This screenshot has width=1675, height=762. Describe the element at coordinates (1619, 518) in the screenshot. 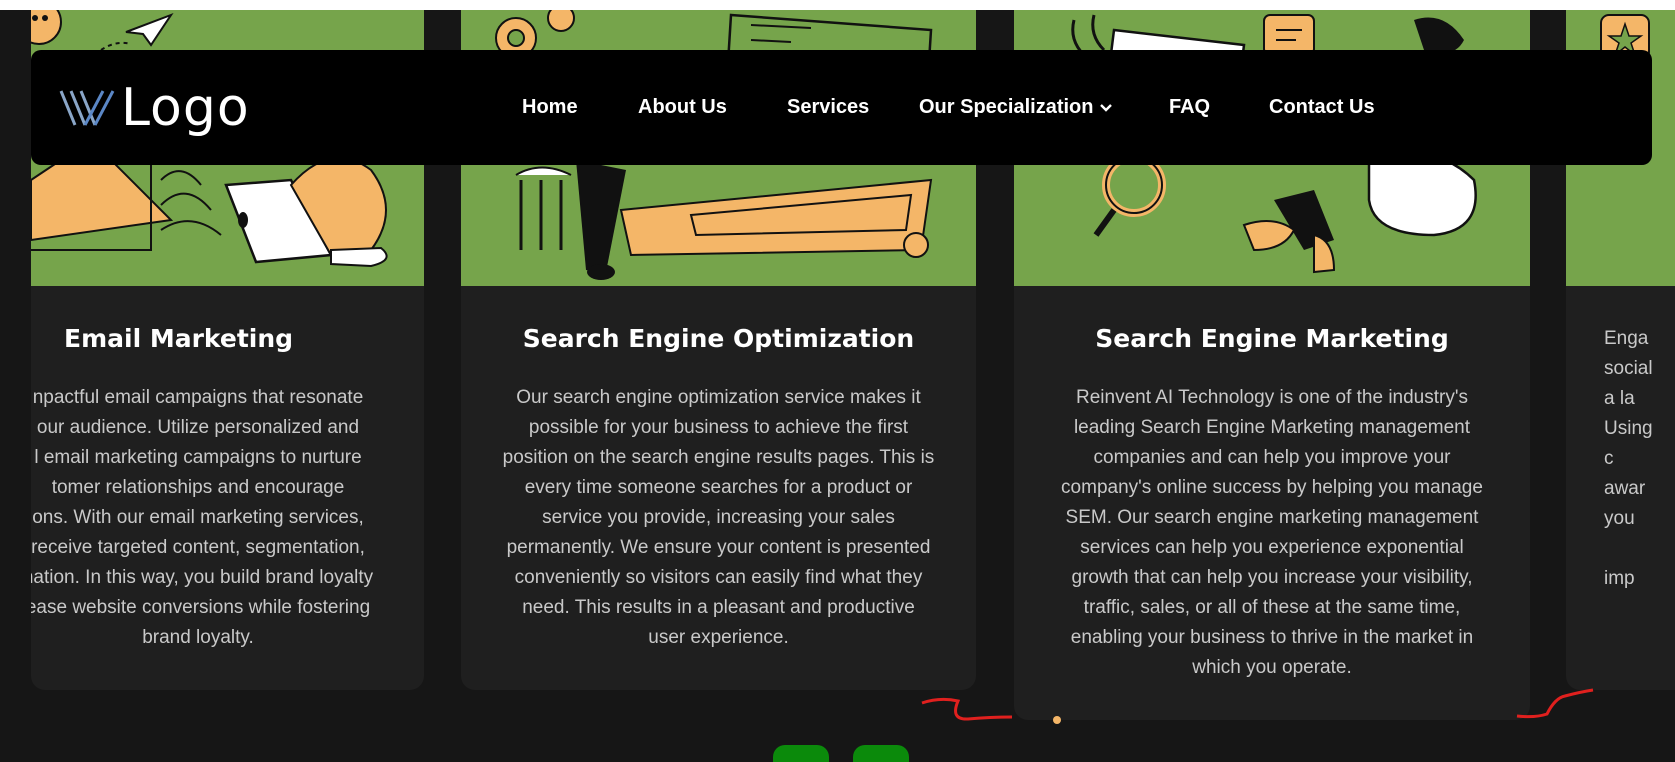

I see `card-line: you` at that location.